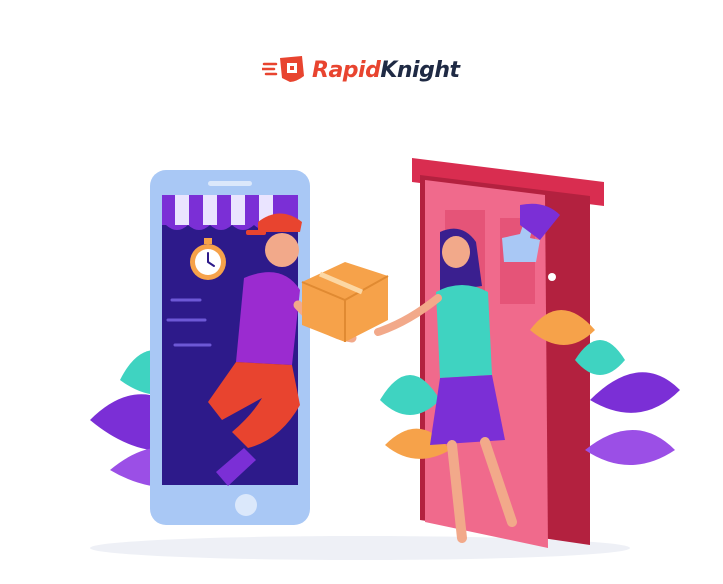 This screenshot has width=723, height=584. I want to click on ground-shadow, so click(360, 548).